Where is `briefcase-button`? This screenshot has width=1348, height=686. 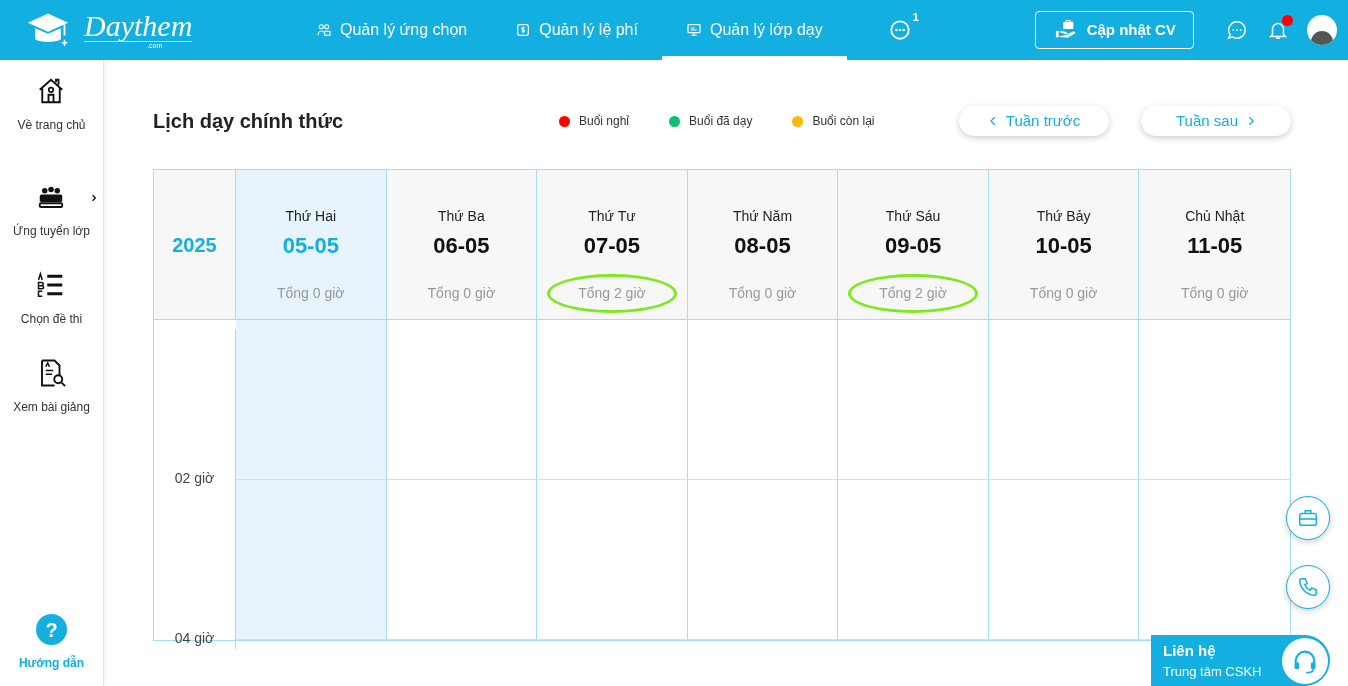 briefcase-button is located at coordinates (1308, 518).